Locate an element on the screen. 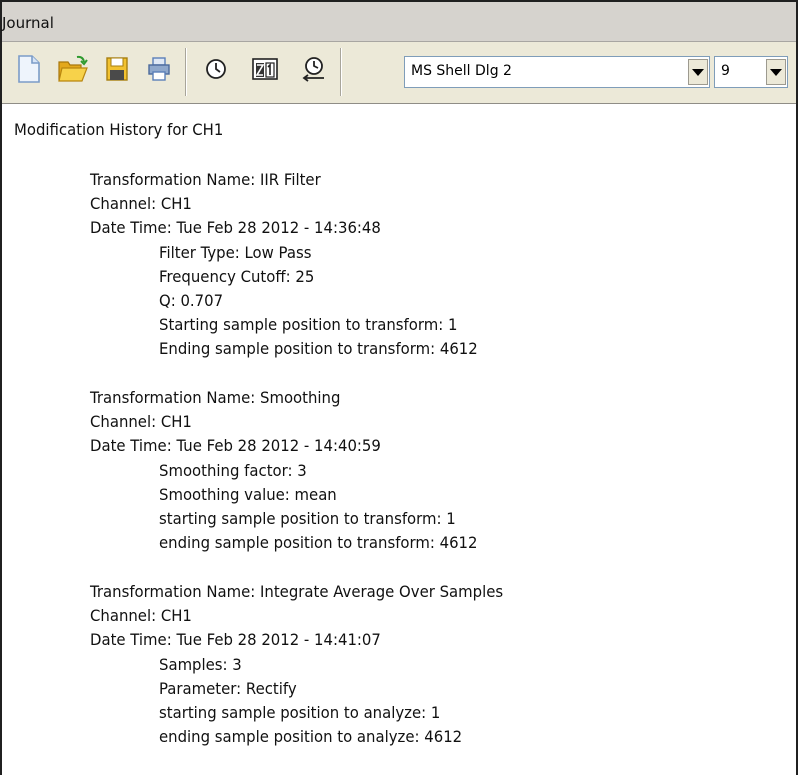 The image size is (798, 775). entry-param: ending sample position to analyze: 4612 is located at coordinates (311, 736).